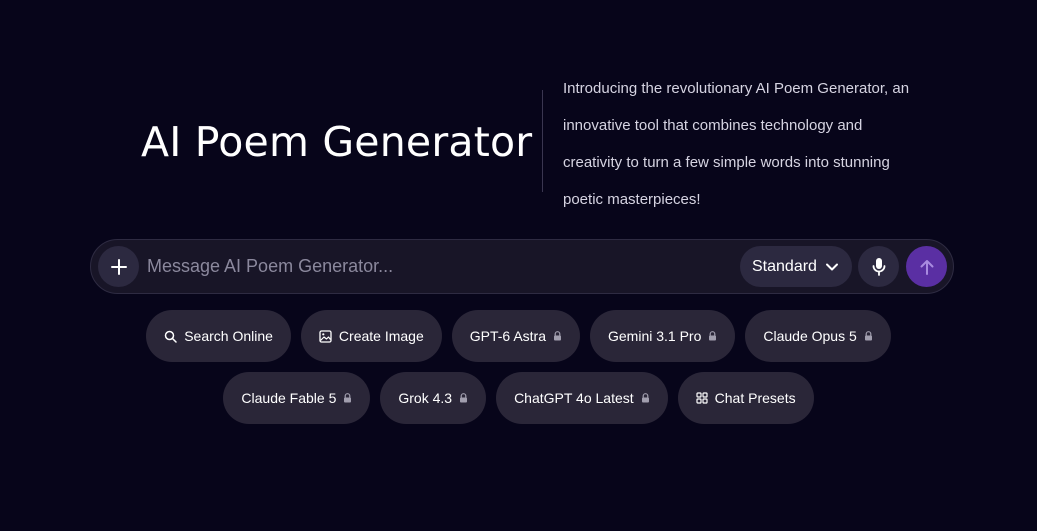  Describe the element at coordinates (831, 266) in the screenshot. I see `chevron-down-icon` at that location.